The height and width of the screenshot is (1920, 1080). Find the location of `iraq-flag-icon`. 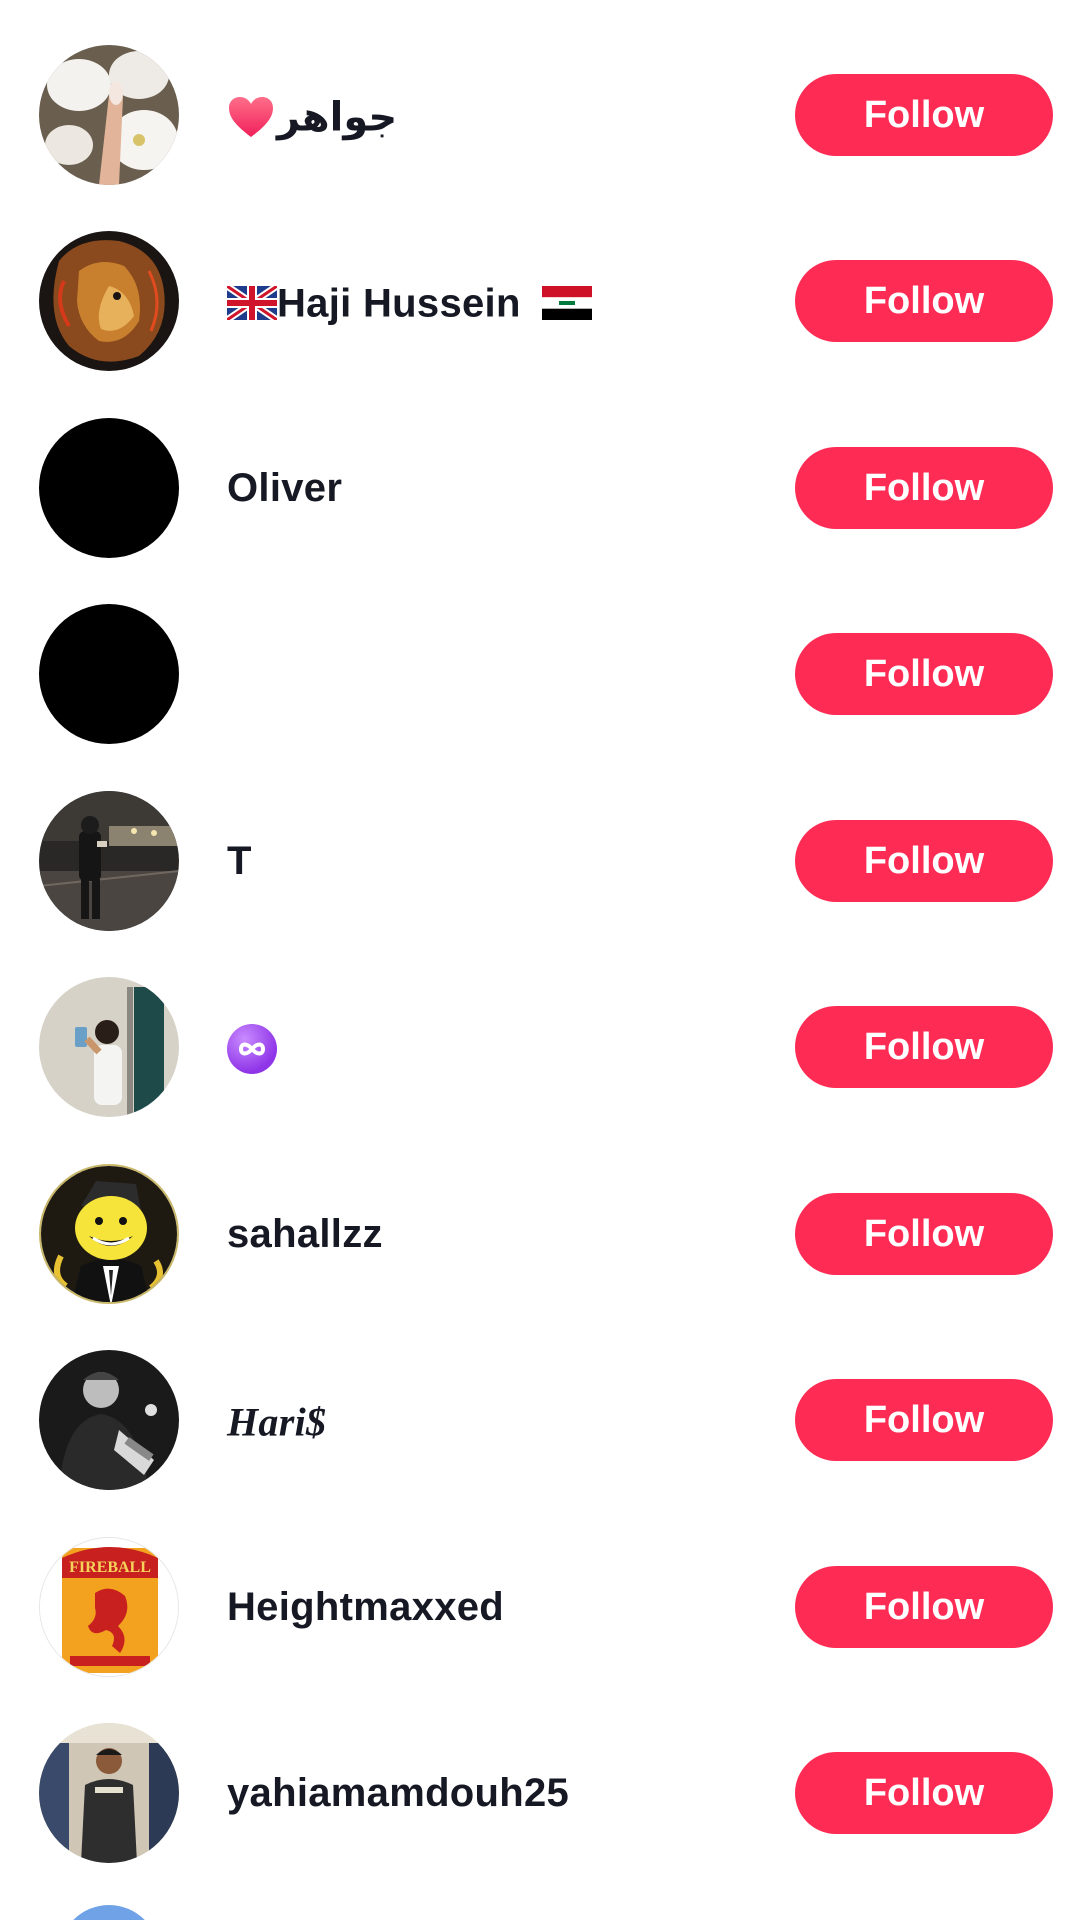

iraq-flag-icon is located at coordinates (567, 303).